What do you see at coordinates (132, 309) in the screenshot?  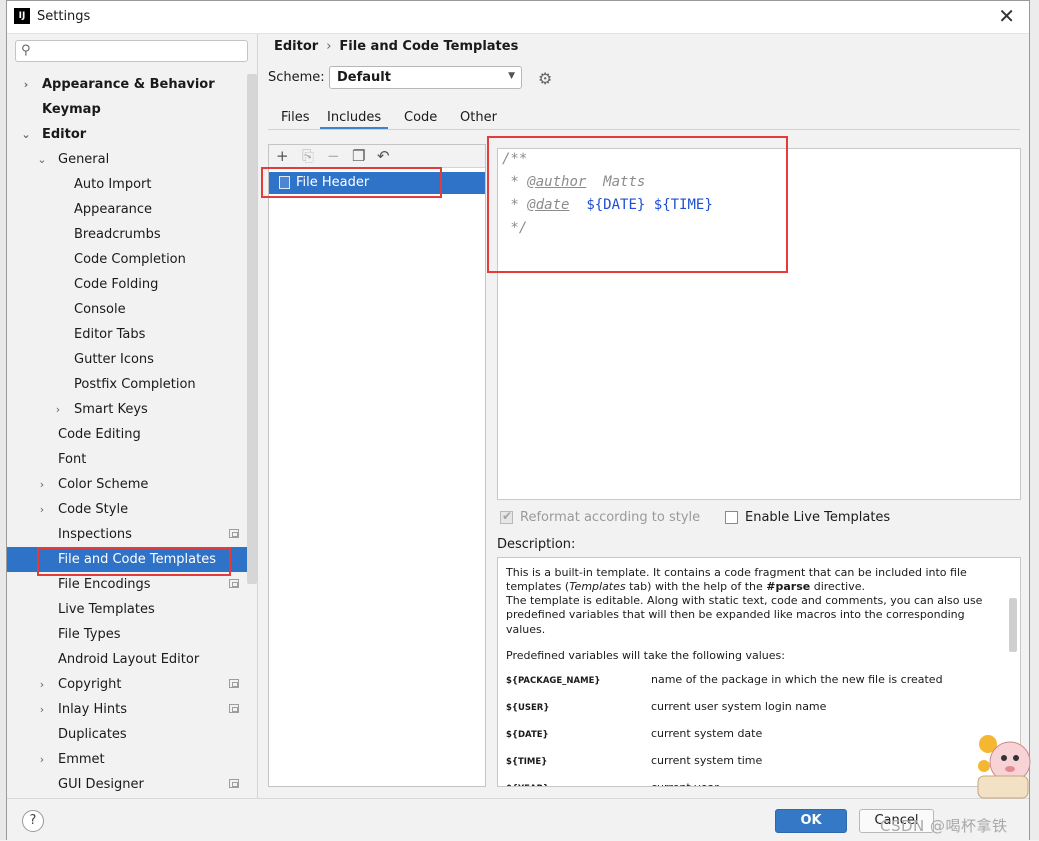 I see `tree-item: Console` at bounding box center [132, 309].